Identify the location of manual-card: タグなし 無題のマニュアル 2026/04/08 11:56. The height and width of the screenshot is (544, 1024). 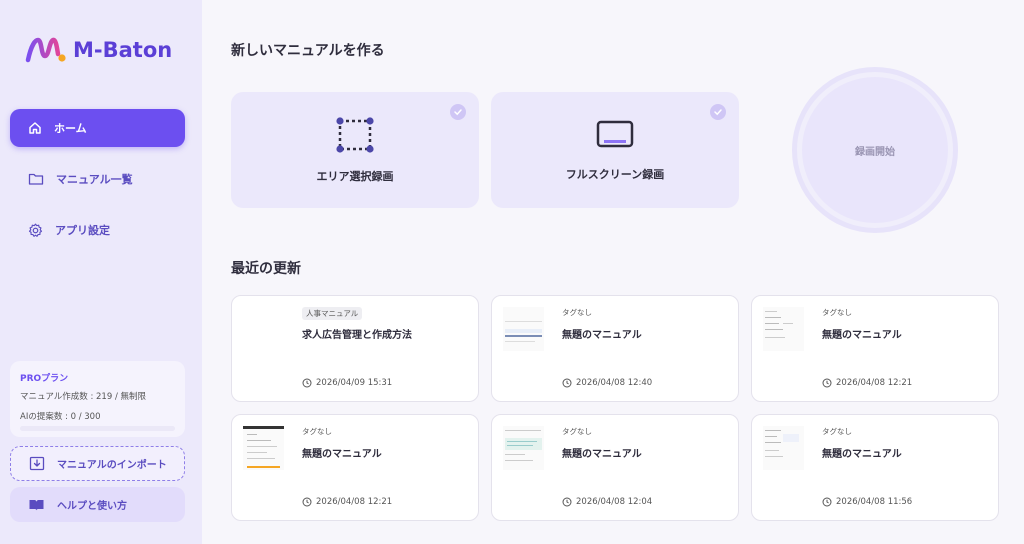
(875, 467).